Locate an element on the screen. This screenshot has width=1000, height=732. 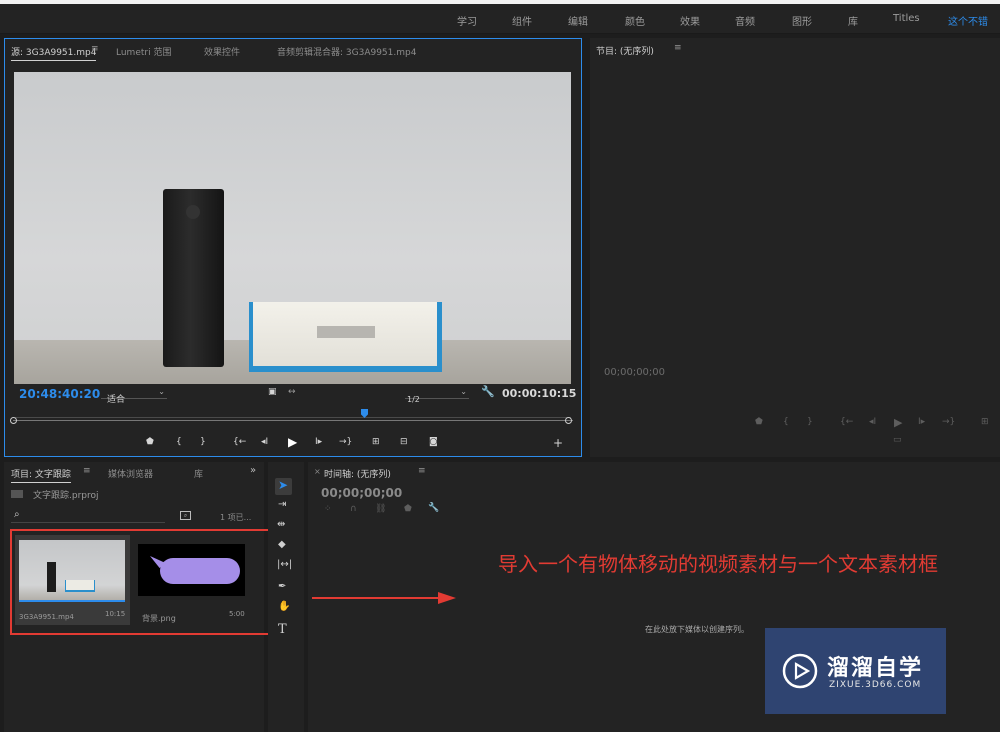
annotation-text: 导入一个有物体移动的视频素材与一个文本素材框 is located at coordinates (718, 564).